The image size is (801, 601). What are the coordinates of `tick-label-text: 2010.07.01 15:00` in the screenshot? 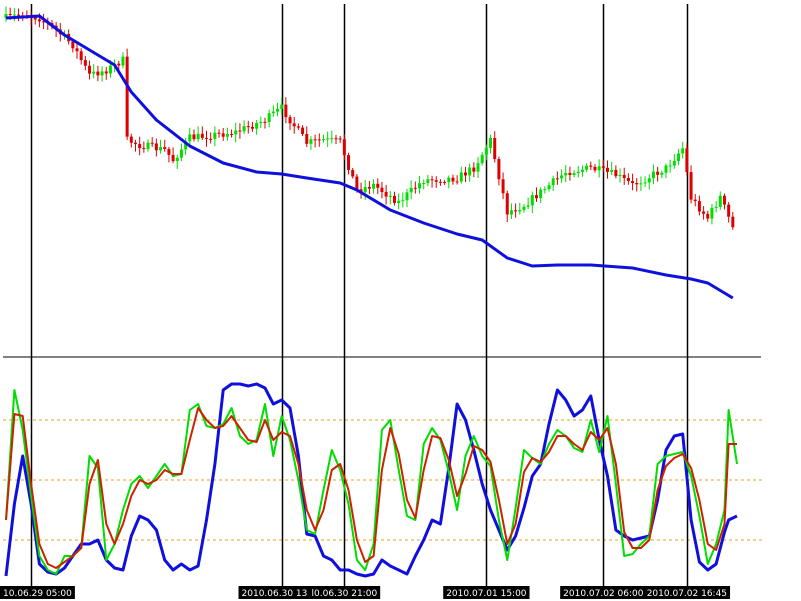 It's located at (486, 594).